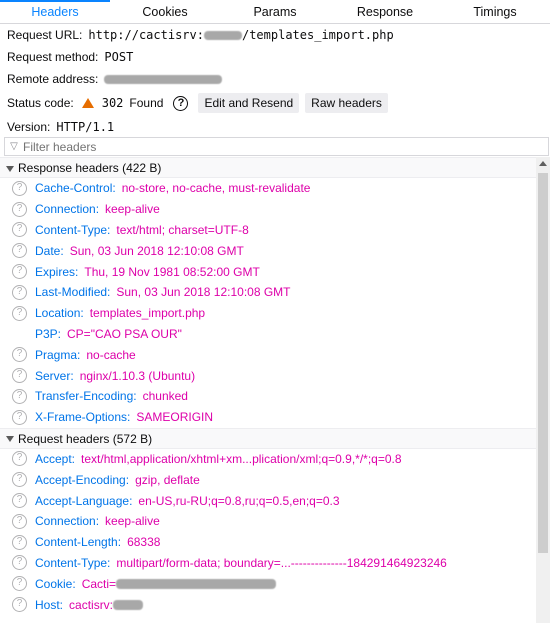 Image resolution: width=550 pixels, height=623 pixels. What do you see at coordinates (165, 396) in the screenshot?
I see `header-value: chunked` at bounding box center [165, 396].